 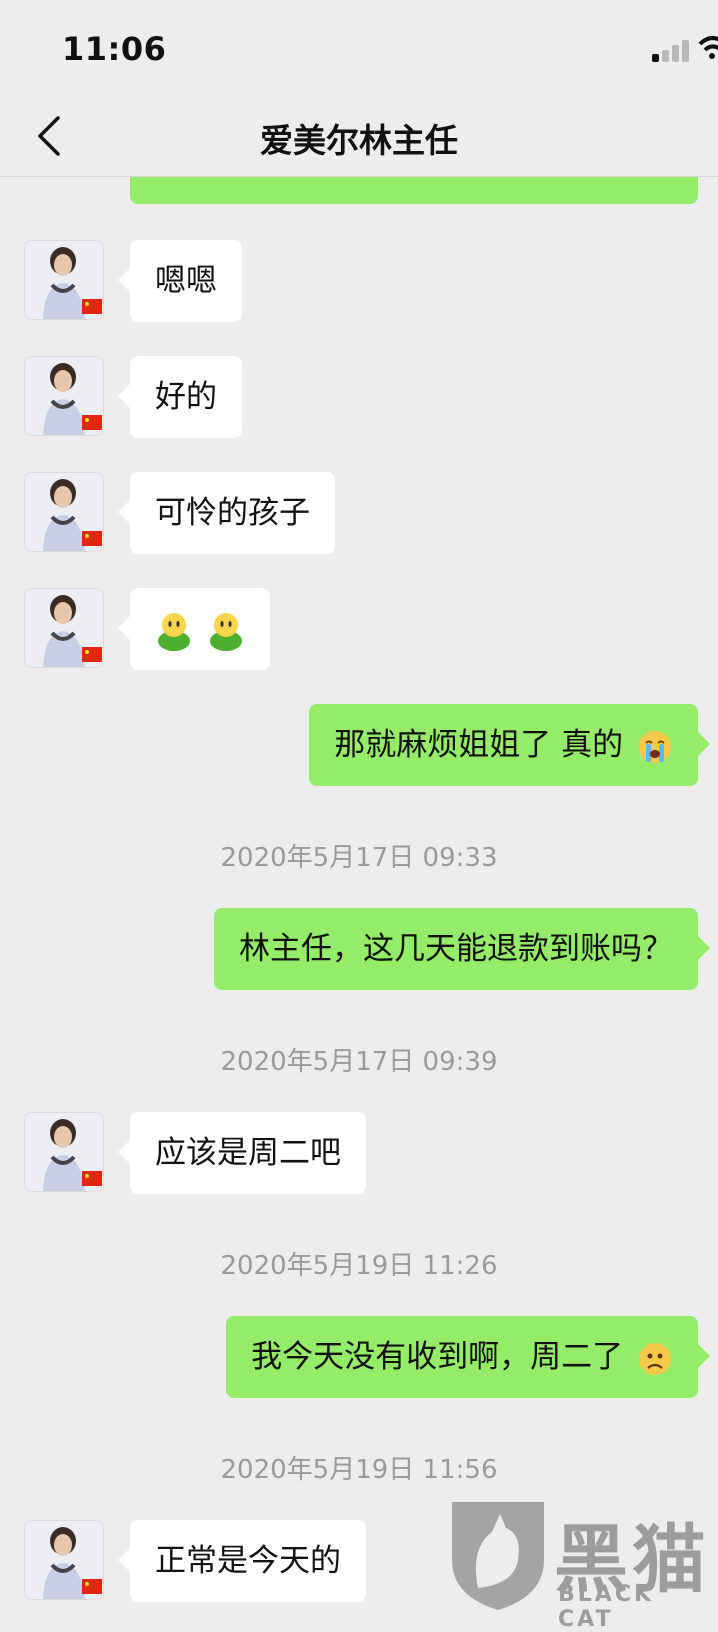 I want to click on message-text: 可怜的孩子, so click(x=232, y=513).